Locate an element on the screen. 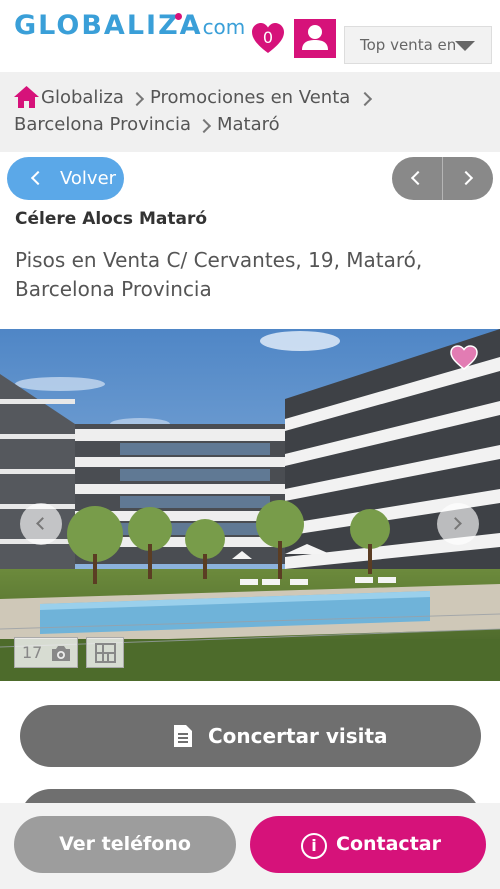 The width and height of the screenshot is (500, 889). header: GLOBALIZAcom 0 Top venta en is located at coordinates (250, 35).